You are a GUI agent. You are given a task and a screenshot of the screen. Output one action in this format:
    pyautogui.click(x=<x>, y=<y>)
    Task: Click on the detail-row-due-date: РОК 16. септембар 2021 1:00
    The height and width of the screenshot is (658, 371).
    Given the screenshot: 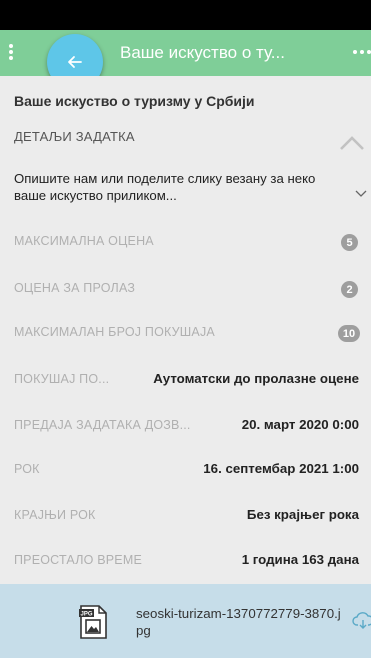 What is the action you would take?
    pyautogui.click(x=185, y=470)
    